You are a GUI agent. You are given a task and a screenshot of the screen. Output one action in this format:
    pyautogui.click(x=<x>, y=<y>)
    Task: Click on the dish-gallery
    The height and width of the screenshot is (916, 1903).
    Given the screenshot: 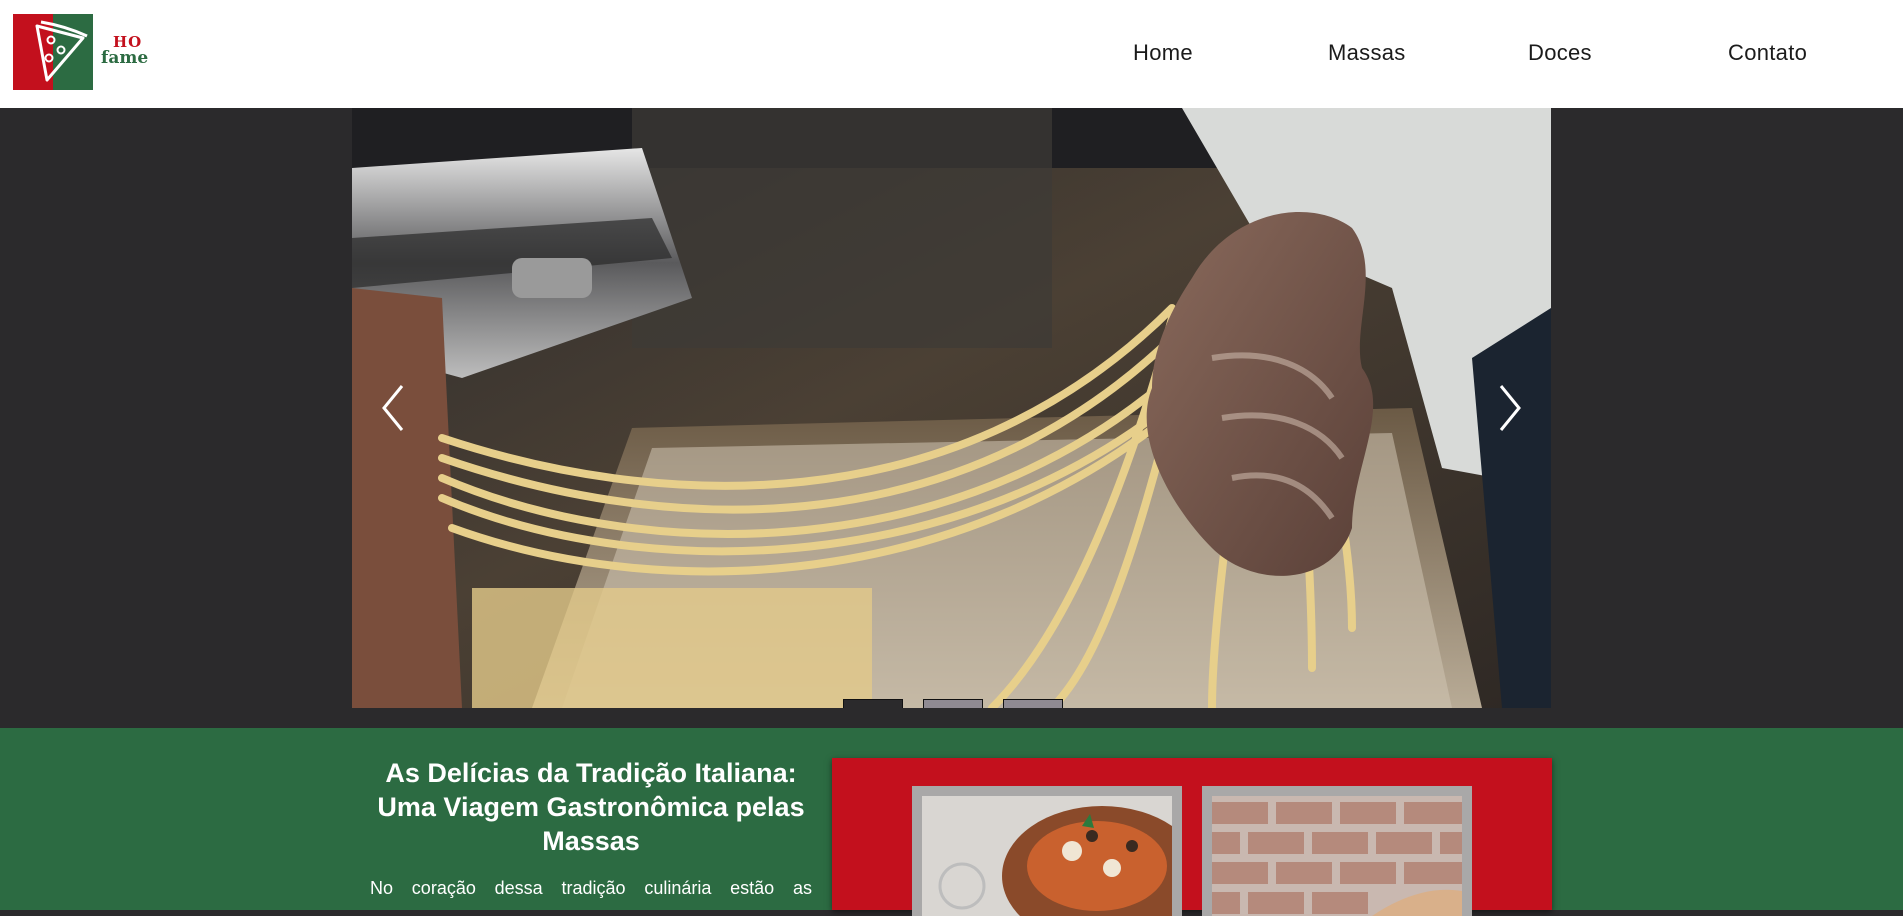 What is the action you would take?
    pyautogui.click(x=1192, y=837)
    